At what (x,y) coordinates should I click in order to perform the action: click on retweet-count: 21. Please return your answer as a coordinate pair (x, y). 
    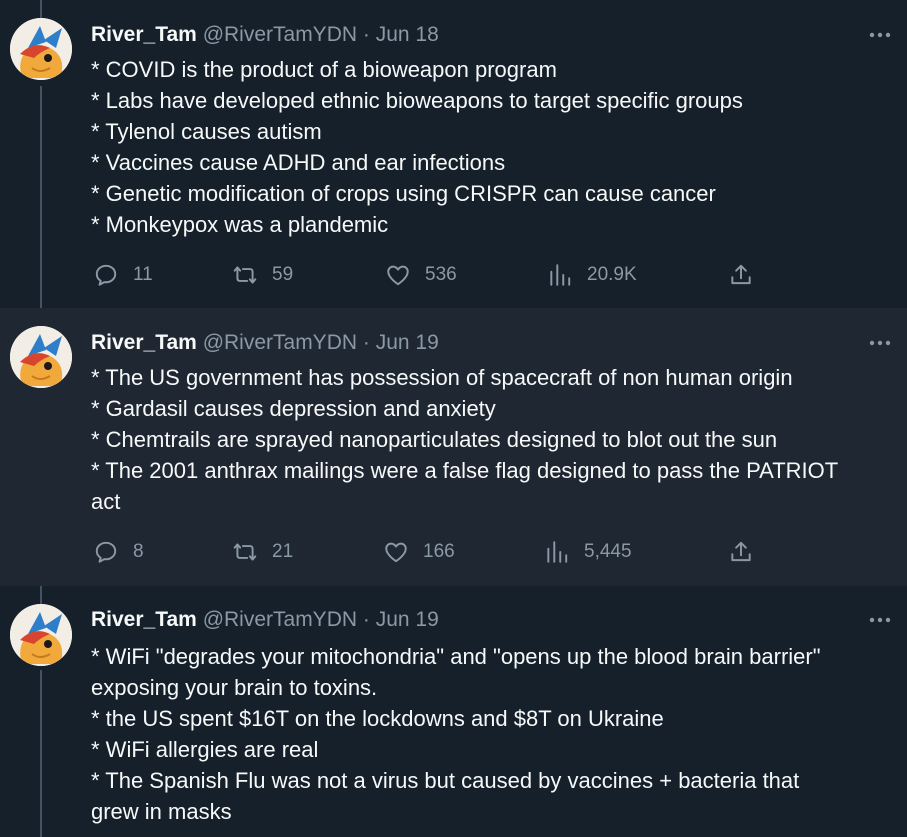
    Looking at the image, I should click on (283, 551).